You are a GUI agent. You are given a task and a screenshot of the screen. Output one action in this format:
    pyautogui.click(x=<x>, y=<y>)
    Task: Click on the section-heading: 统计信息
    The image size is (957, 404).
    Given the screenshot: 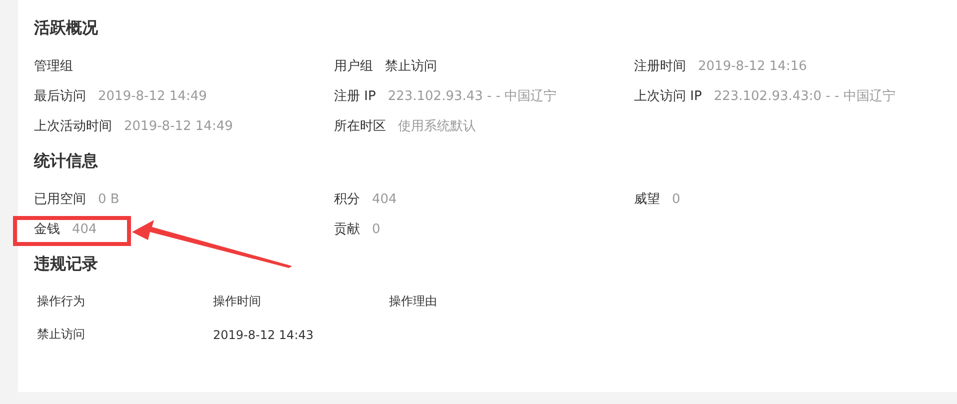 What is the action you would take?
    pyautogui.click(x=66, y=161)
    